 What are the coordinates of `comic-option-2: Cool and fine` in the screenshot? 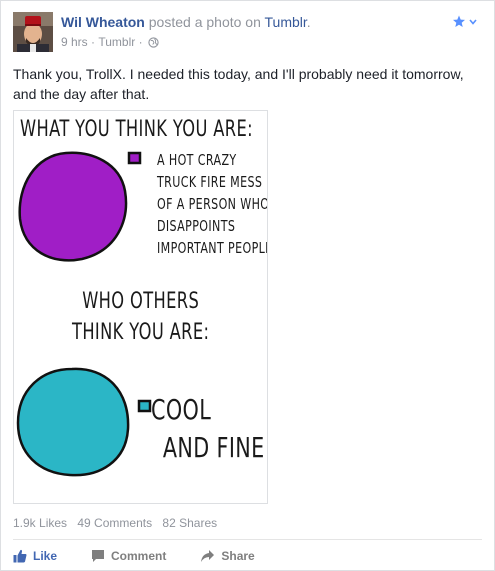 It's located at (208, 428).